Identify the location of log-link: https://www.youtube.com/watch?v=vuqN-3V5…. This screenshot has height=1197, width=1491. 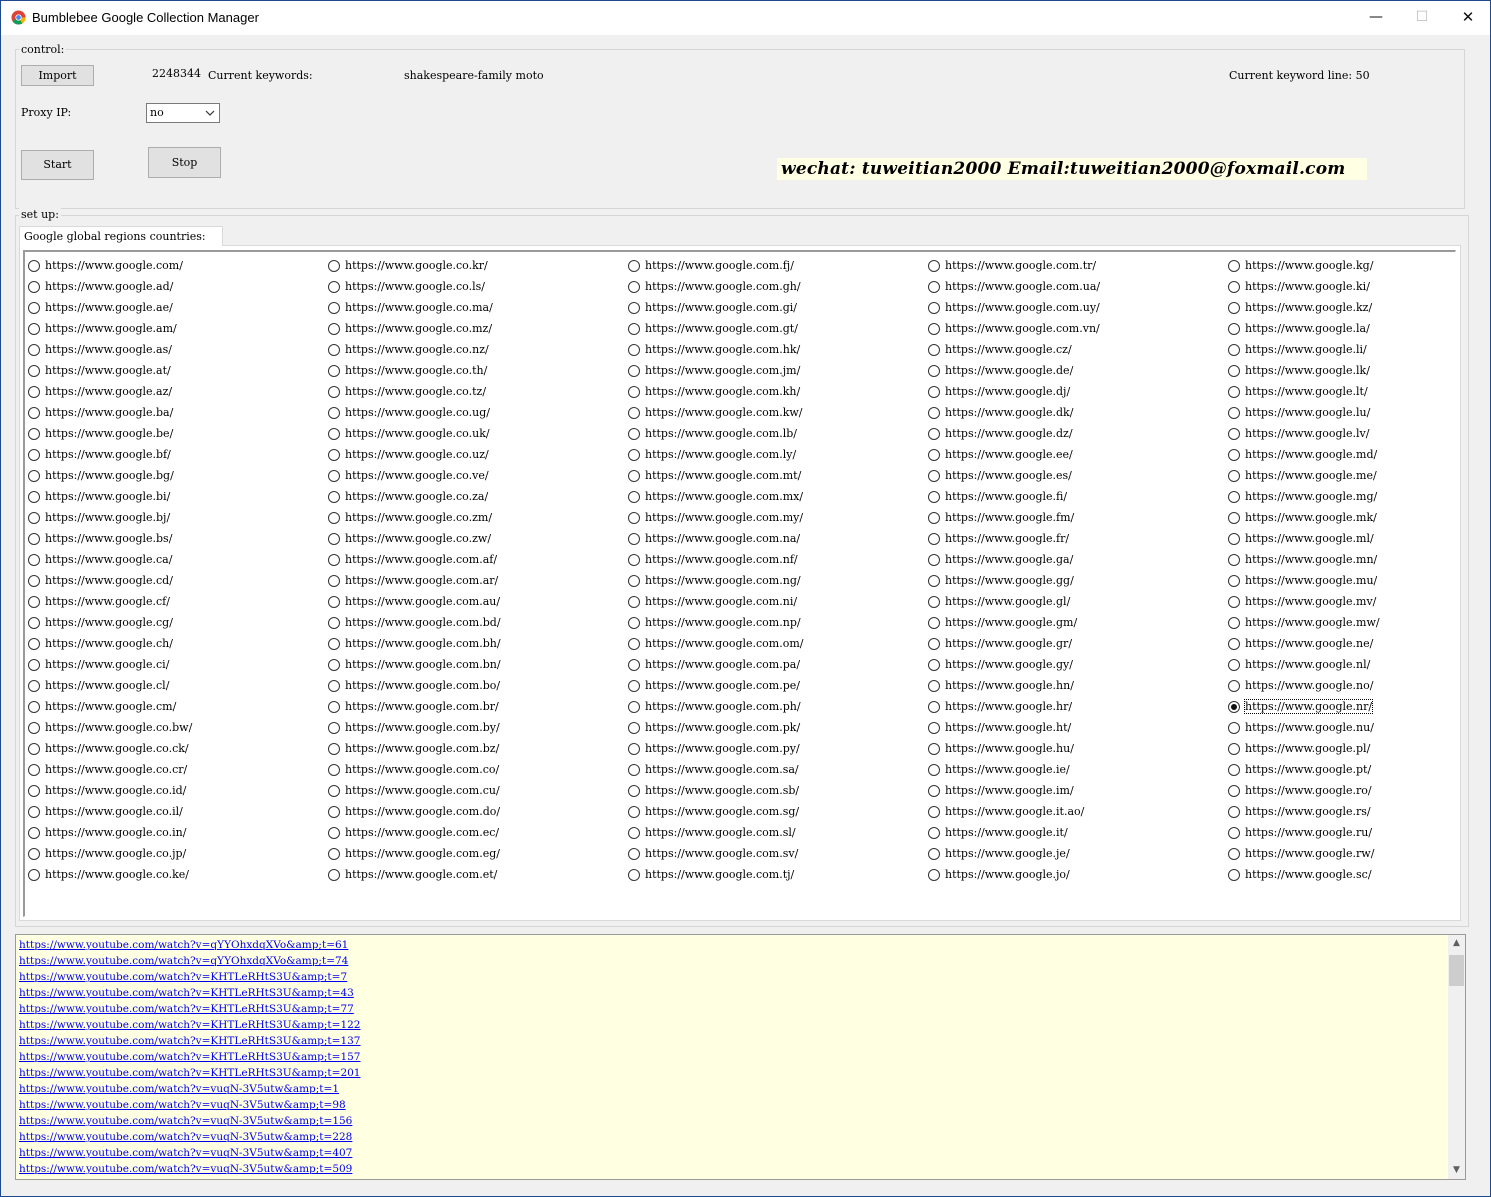
(179, 1089).